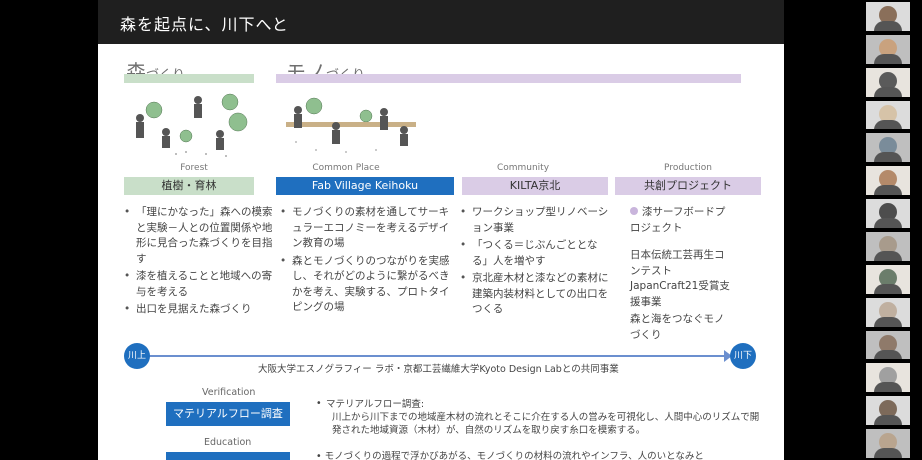 The height and width of the screenshot is (460, 922). I want to click on slide-title: 森を起点に、川下へと, so click(204, 24).